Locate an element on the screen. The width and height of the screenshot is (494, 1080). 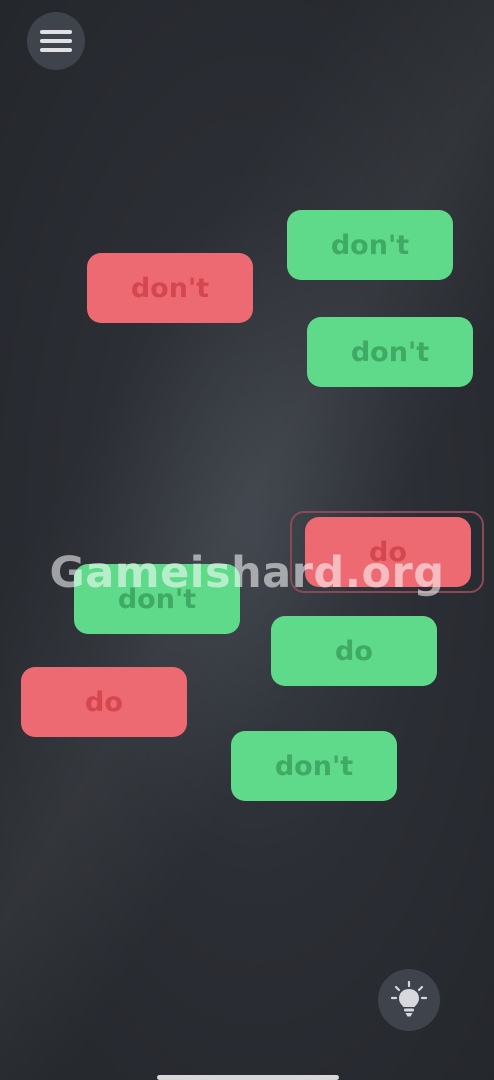
home-indicator is located at coordinates (248, 1077).